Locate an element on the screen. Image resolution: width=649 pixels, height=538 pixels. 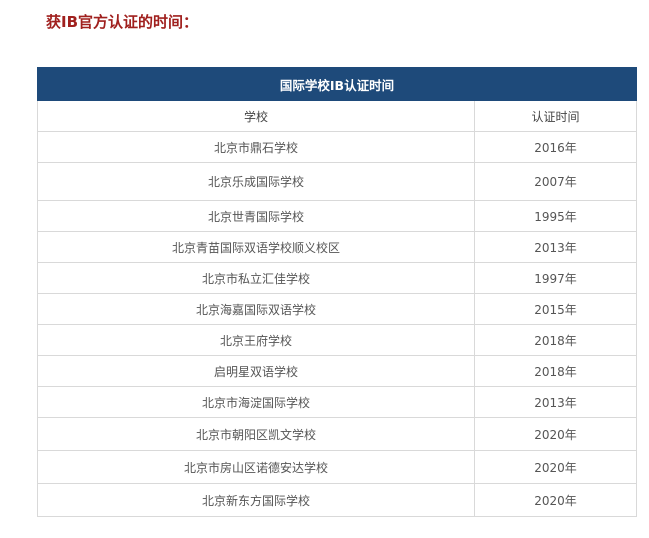
certification-year-cell: 2016年 is located at coordinates (555, 147).